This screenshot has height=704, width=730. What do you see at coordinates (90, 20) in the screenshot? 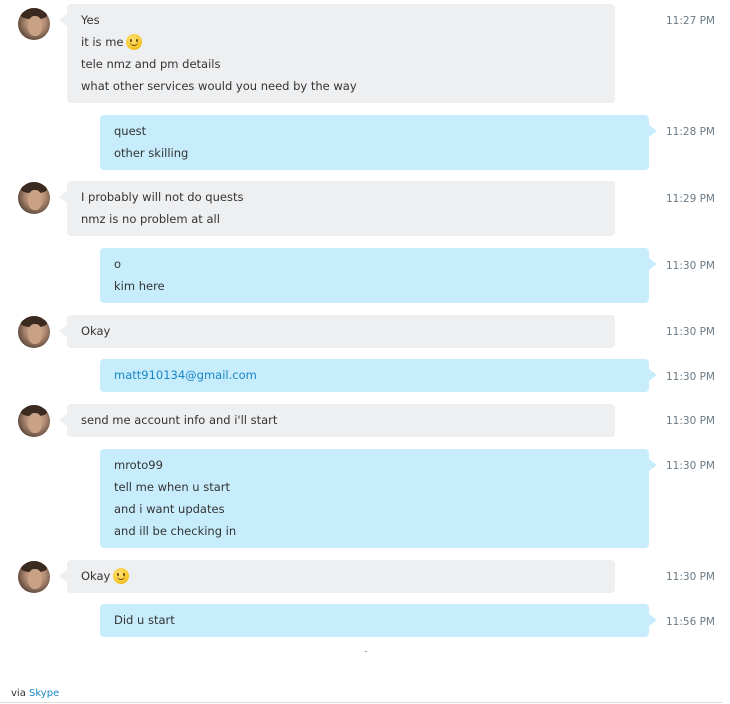
I see `message-text: Yes` at bounding box center [90, 20].